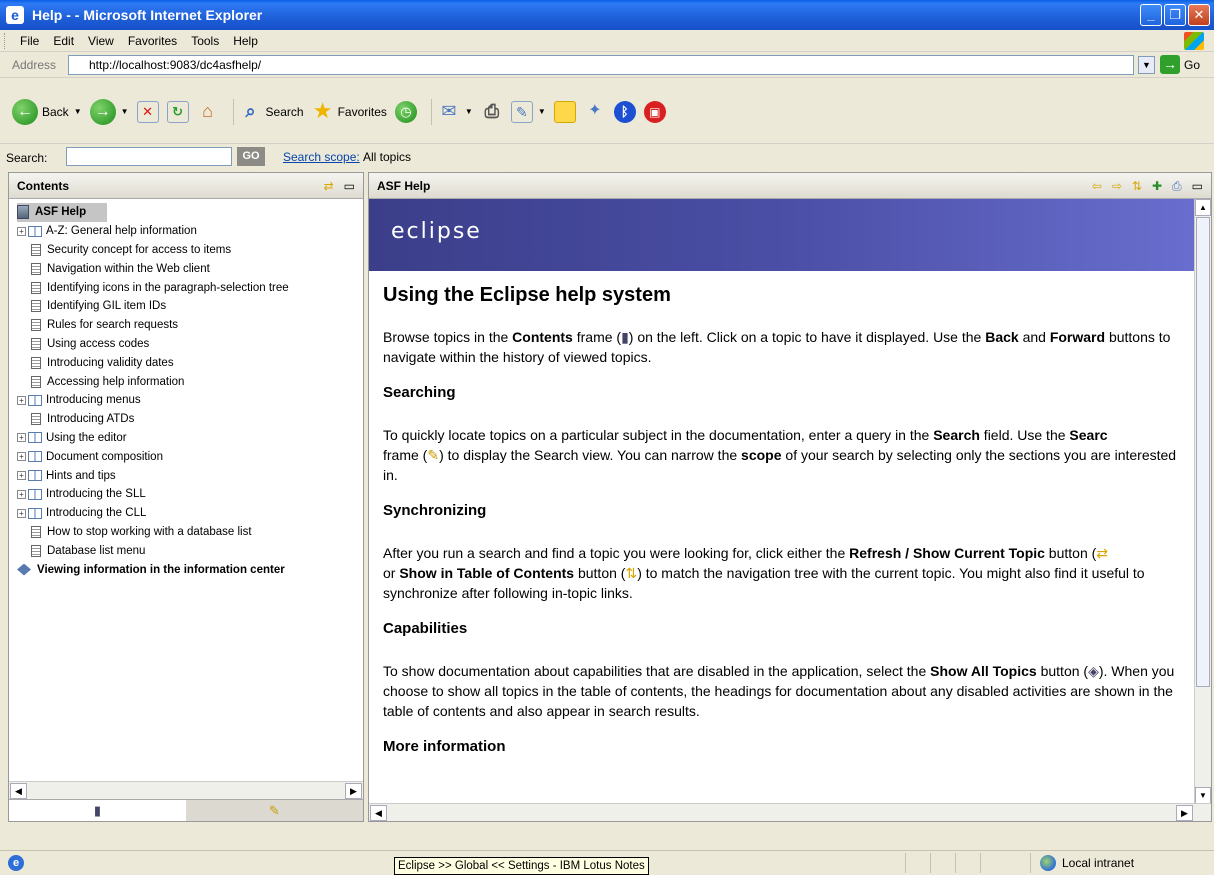  What do you see at coordinates (147, 111) in the screenshot?
I see `stop-button: ✕` at bounding box center [147, 111].